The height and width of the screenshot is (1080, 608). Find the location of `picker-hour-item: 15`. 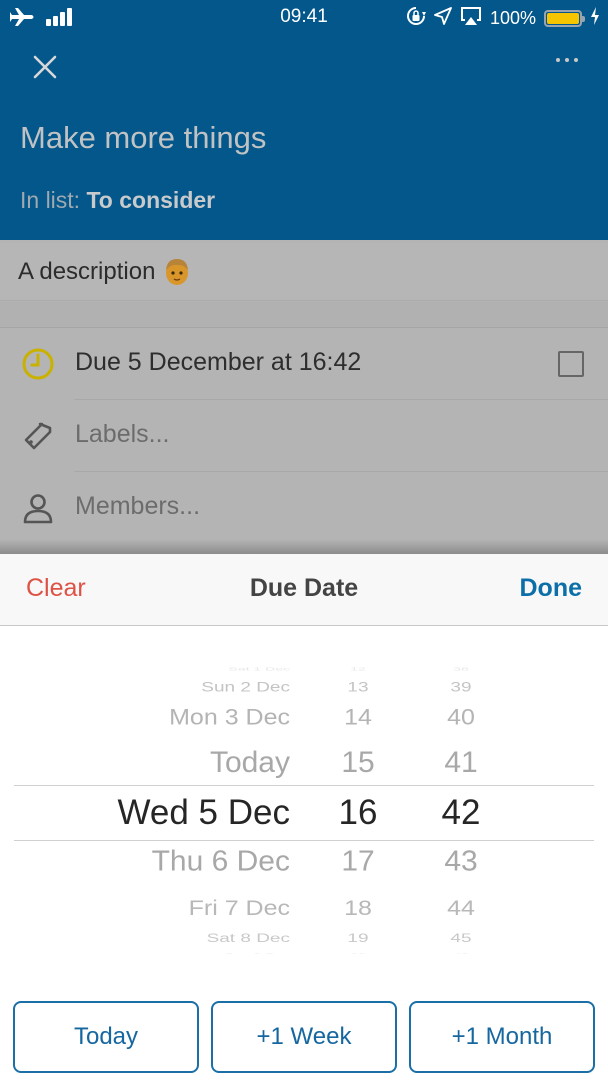

picker-hour-item: 15 is located at coordinates (358, 763).